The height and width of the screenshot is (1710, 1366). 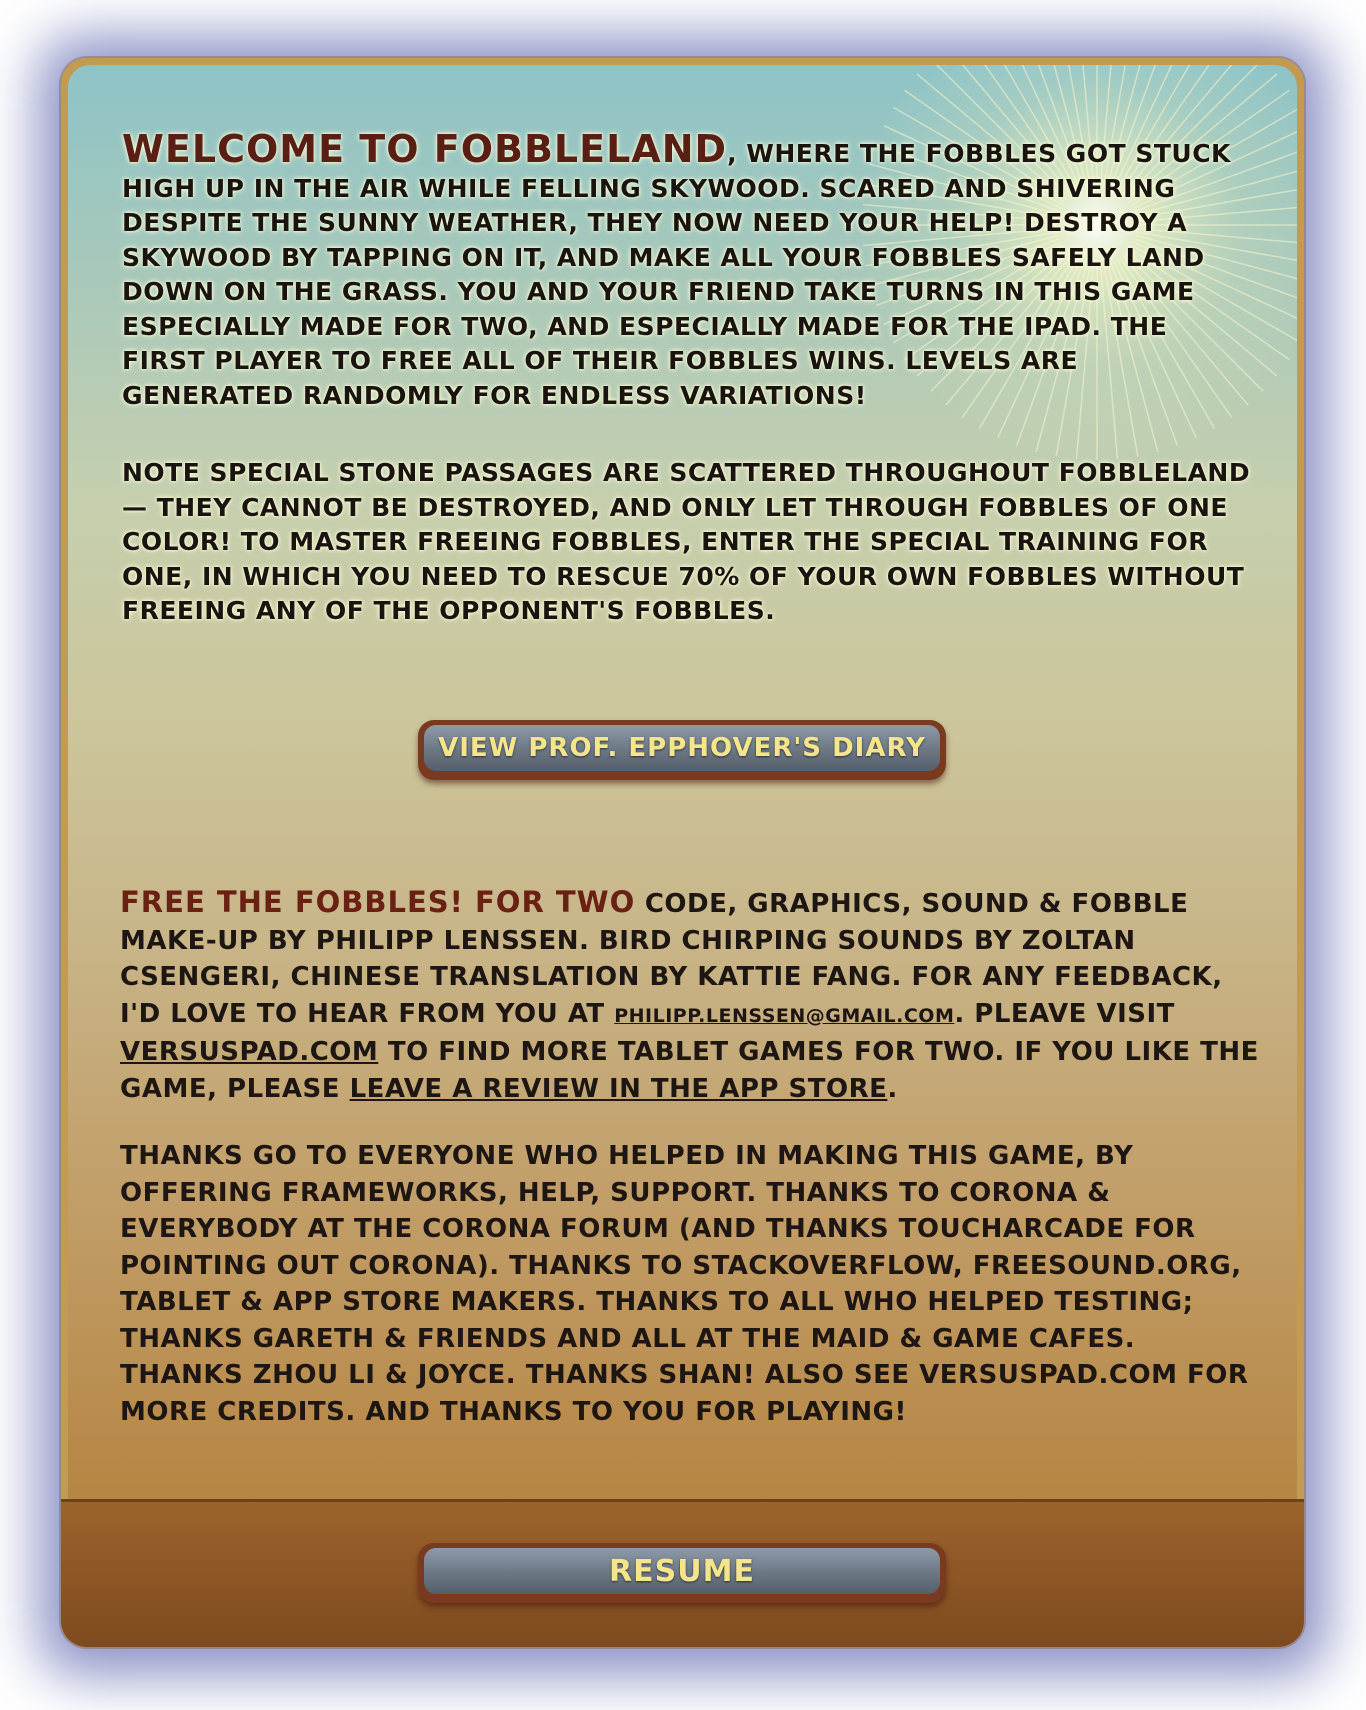 I want to click on view-diary-button: View Prof. Epphover's Diary, so click(x=682, y=750).